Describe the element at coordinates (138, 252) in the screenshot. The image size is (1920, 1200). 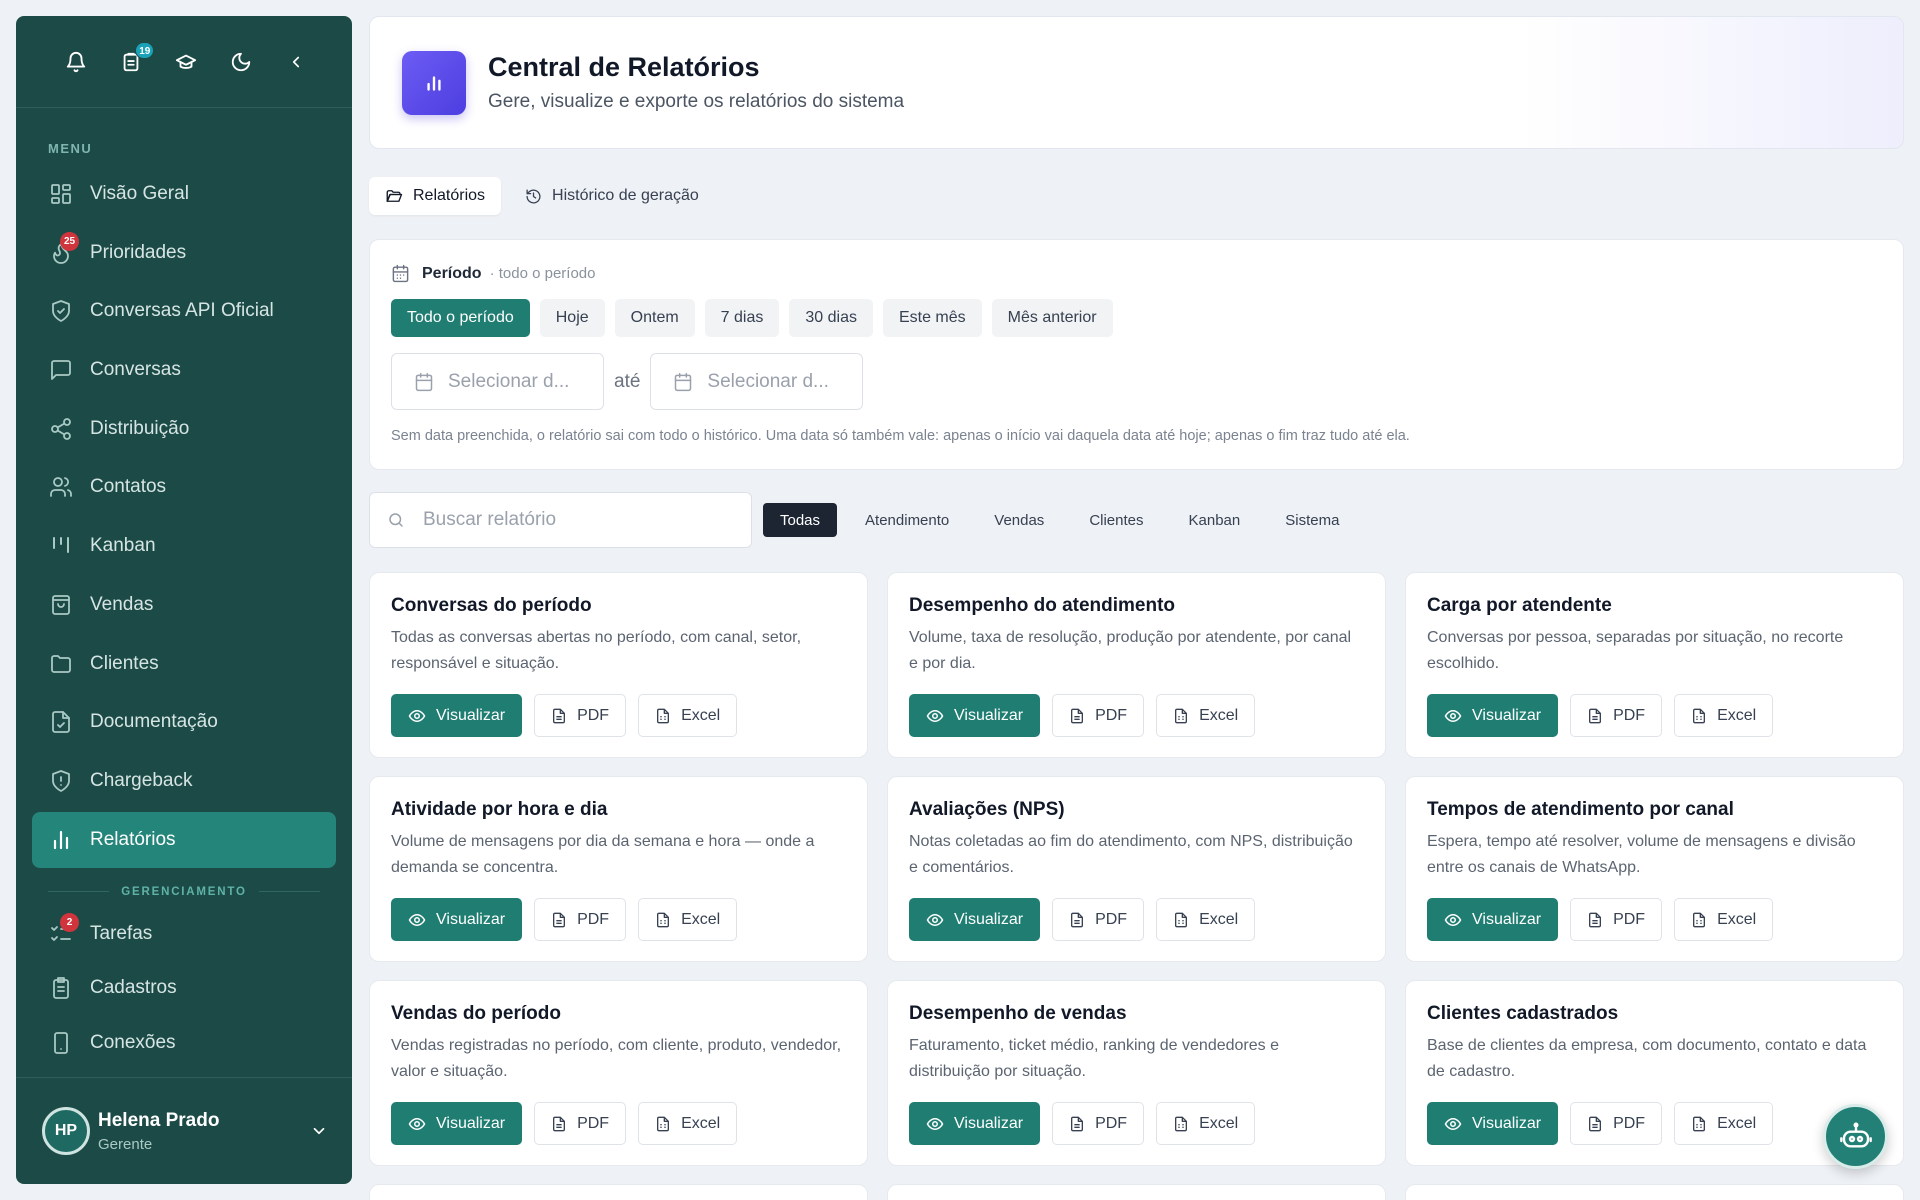
I see `sidebar-item-label: Prioridades` at that location.